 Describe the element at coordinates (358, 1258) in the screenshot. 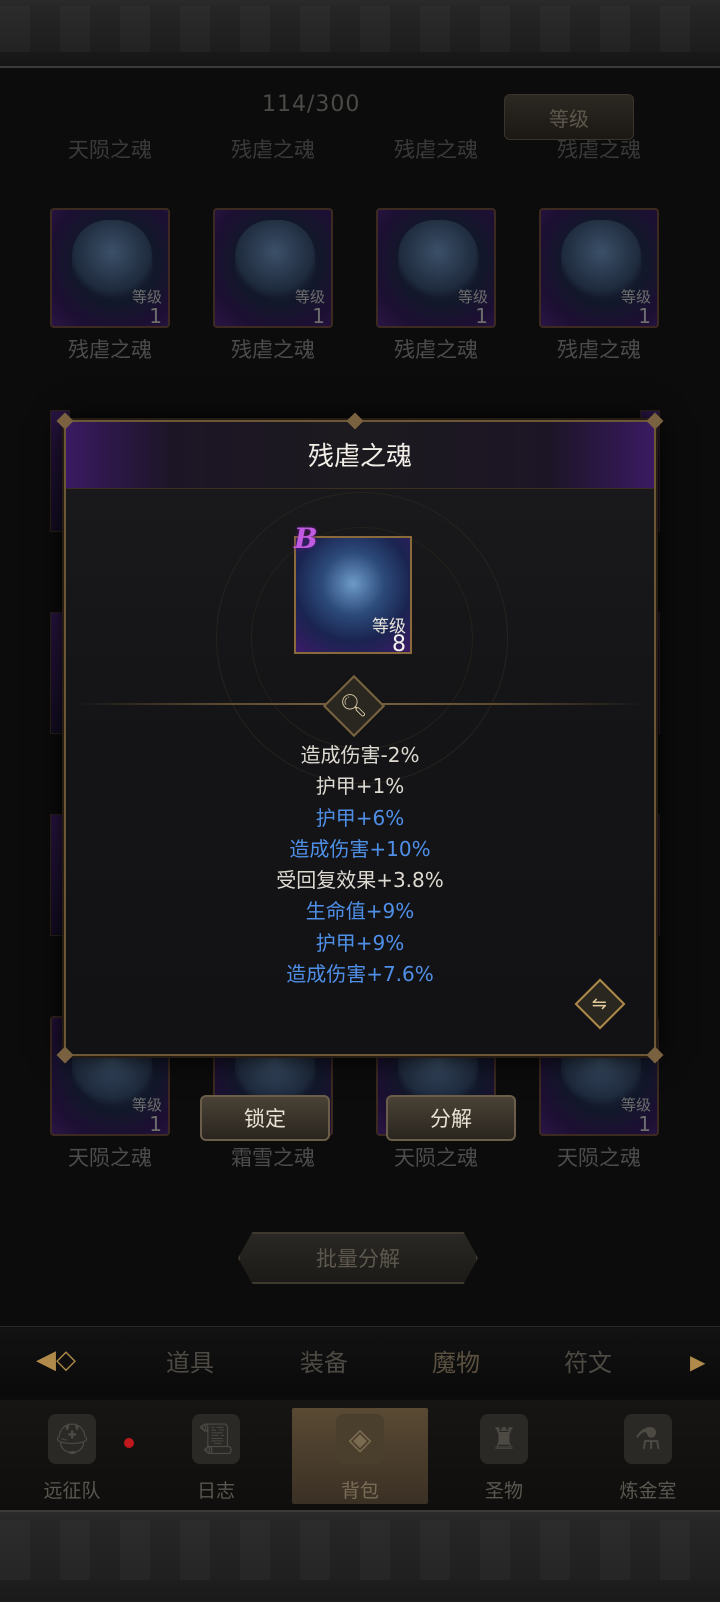

I see `batch-decompose-button: 批量分解` at that location.